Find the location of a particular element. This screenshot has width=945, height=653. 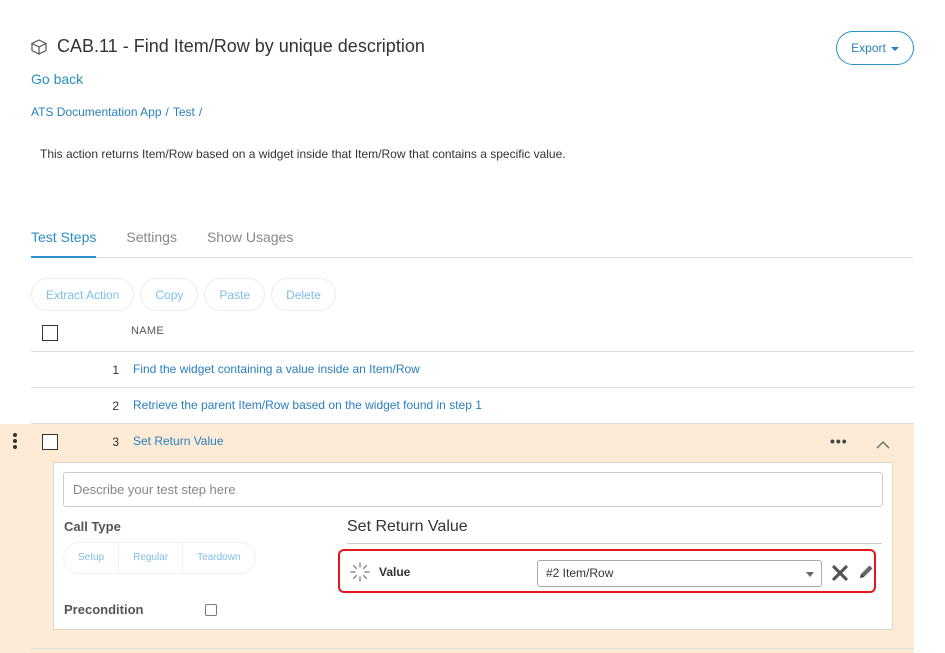

value-select: #2 Item/Row is located at coordinates (679, 573).